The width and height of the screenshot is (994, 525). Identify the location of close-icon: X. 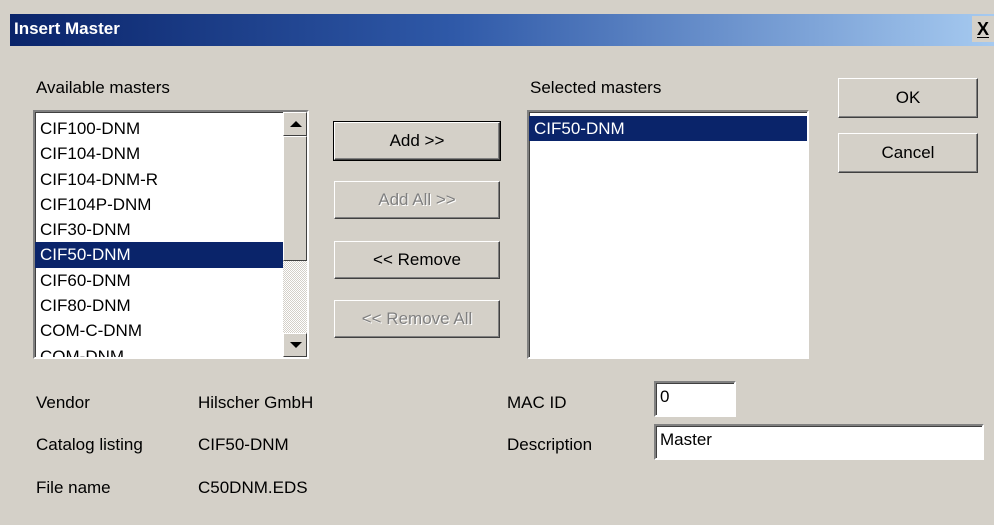
(983, 29).